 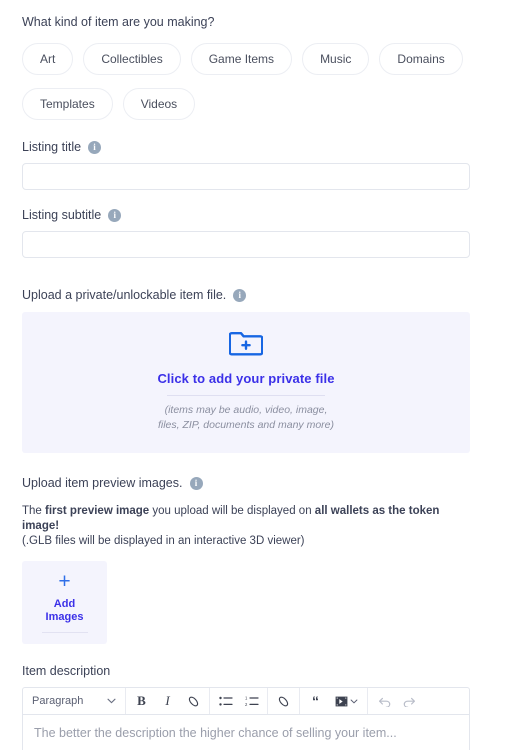 What do you see at coordinates (34, 511) in the screenshot?
I see `notice-text-1: The` at bounding box center [34, 511].